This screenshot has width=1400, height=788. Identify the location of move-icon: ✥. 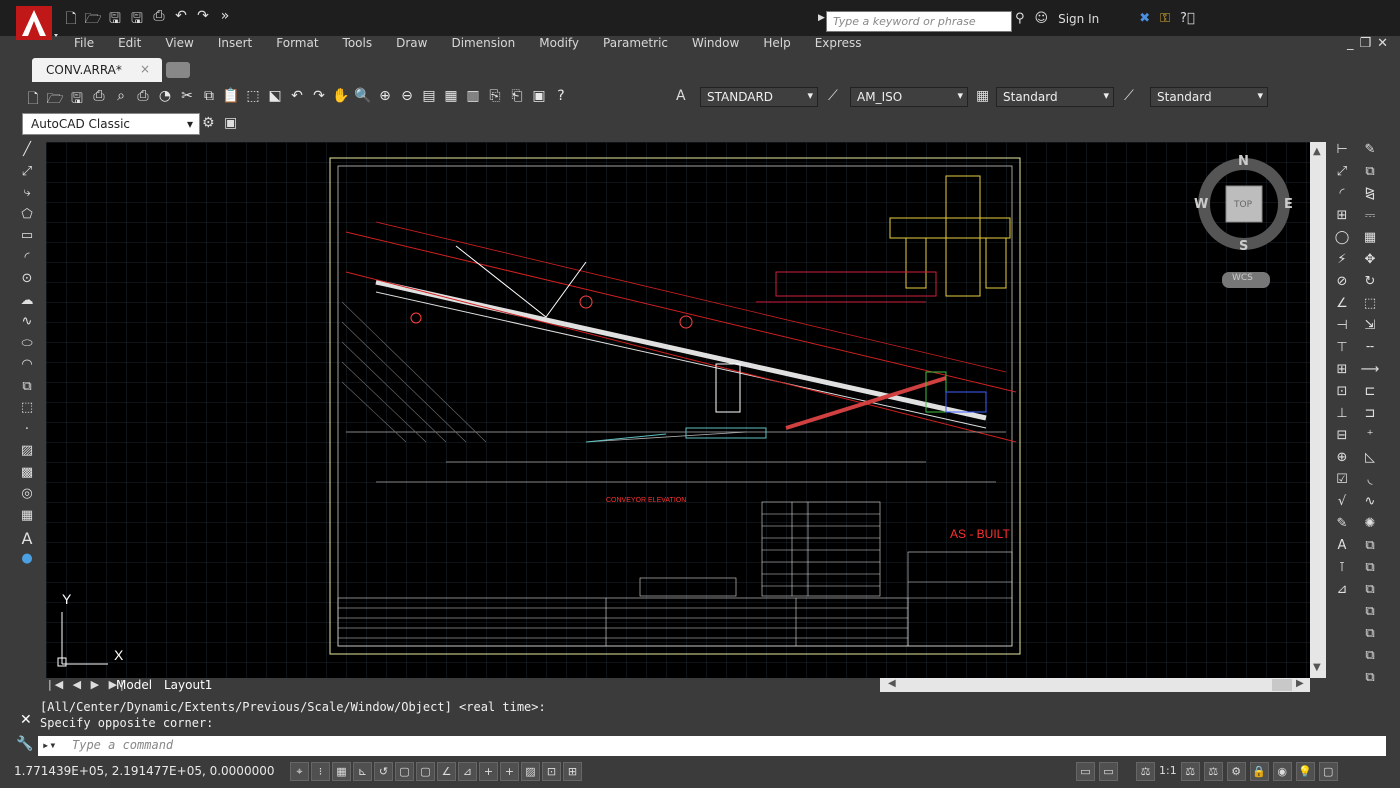
(1370, 263).